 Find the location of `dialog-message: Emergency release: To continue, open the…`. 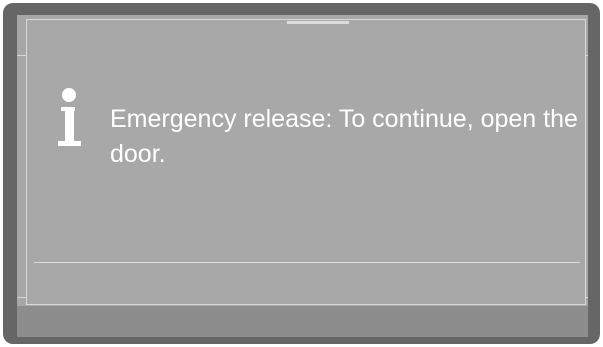

dialog-message: Emergency release: To continue, open the… is located at coordinates (344, 136).